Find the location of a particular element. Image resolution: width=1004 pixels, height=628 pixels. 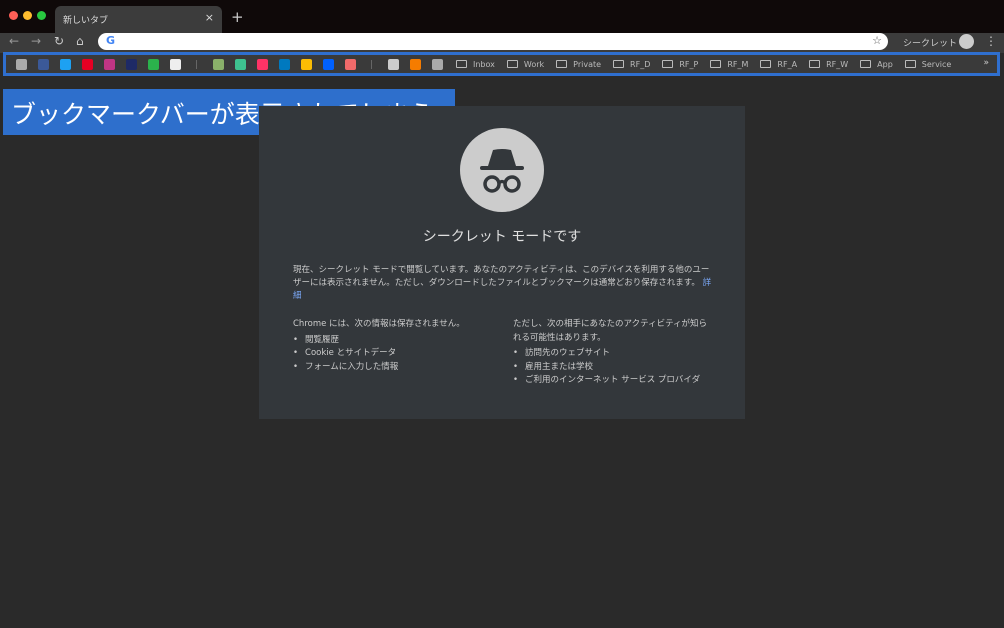

google-drive-icon is located at coordinates (306, 64).